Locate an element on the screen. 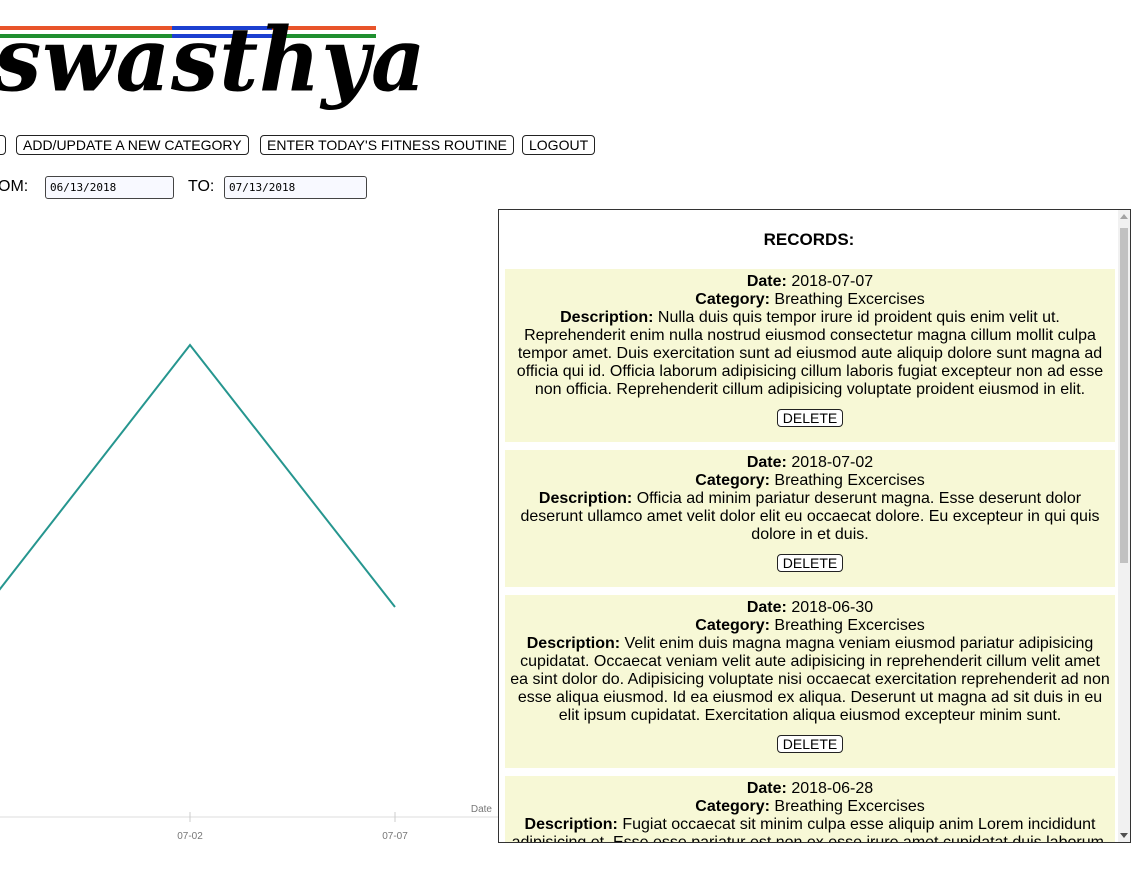  enter-fitness-routine-button: ENTER TODAY'S FITNESS ROUTINE is located at coordinates (387, 145).